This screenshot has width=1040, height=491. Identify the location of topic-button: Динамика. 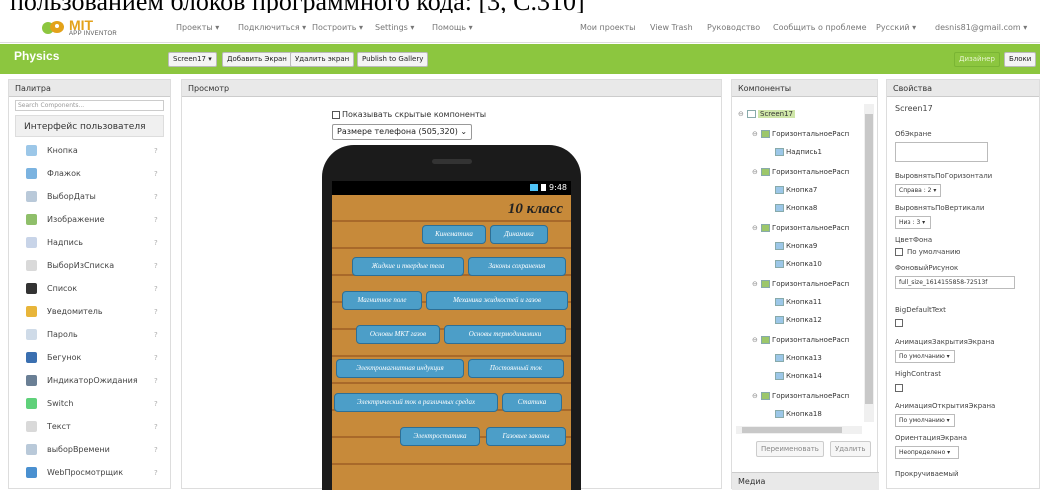
(519, 234).